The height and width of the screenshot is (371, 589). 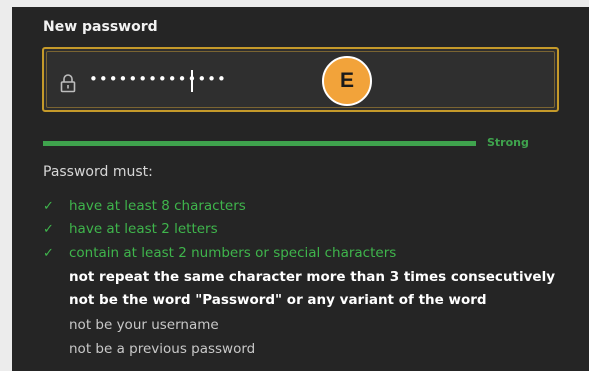 I want to click on strength-meter-label: Strong, so click(x=508, y=142).